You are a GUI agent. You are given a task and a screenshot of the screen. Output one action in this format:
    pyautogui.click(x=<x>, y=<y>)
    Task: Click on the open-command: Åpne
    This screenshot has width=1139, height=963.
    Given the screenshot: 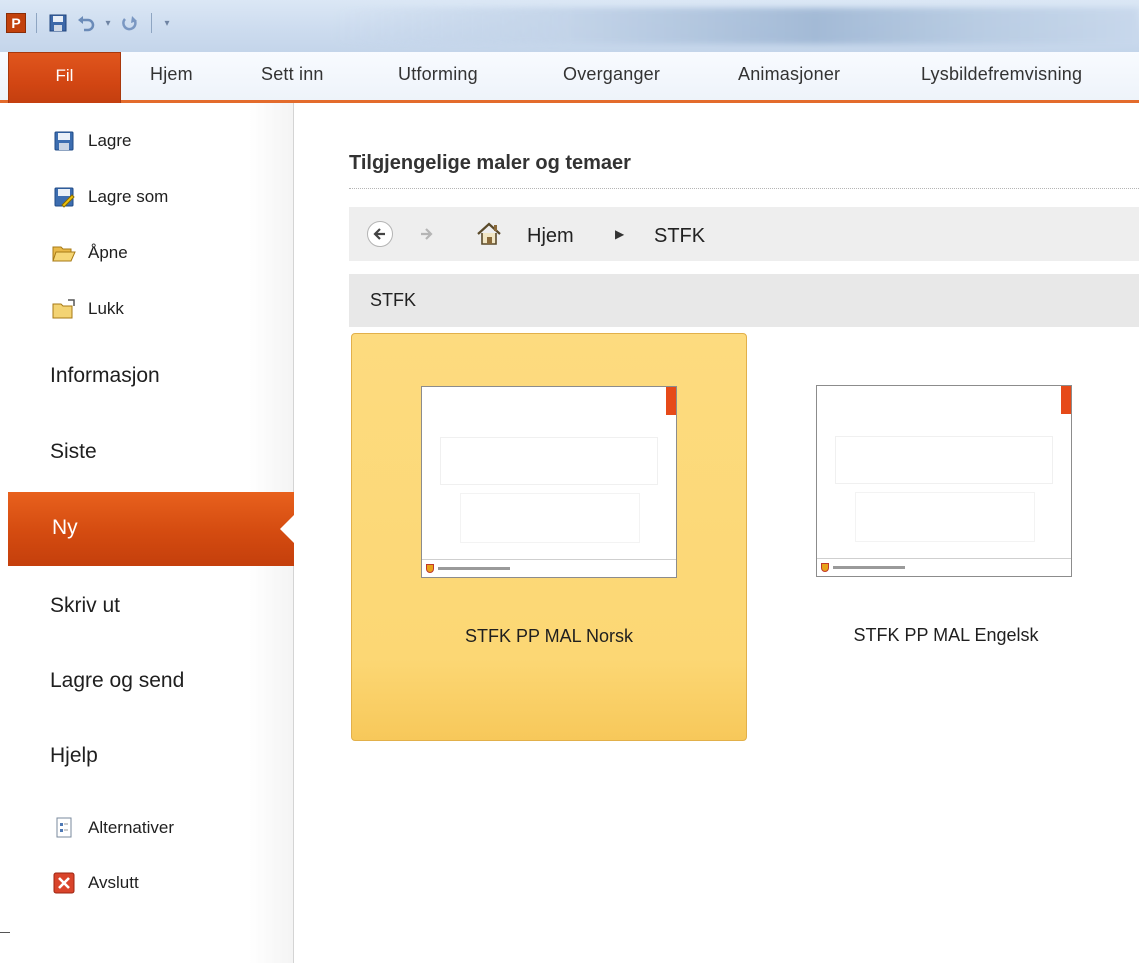 What is the action you would take?
    pyautogui.click(x=90, y=253)
    